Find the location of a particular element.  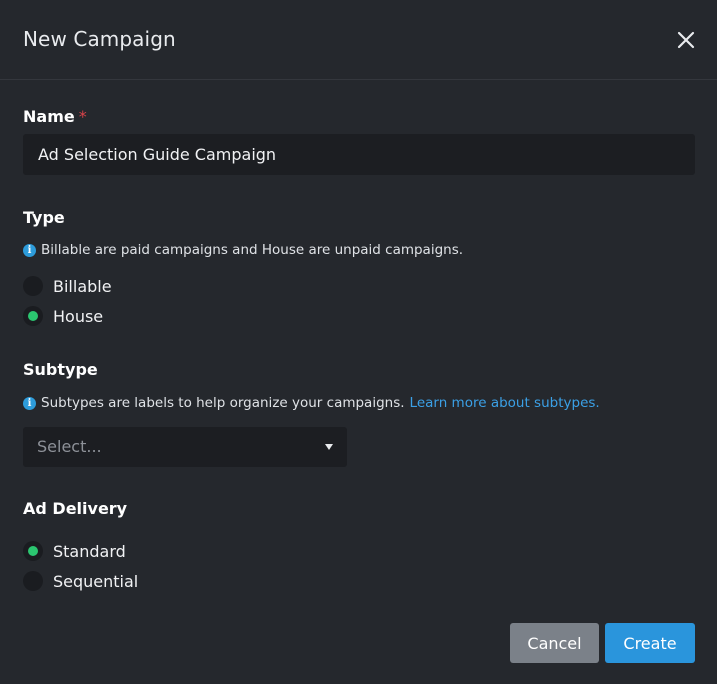

close-icon is located at coordinates (686, 40).